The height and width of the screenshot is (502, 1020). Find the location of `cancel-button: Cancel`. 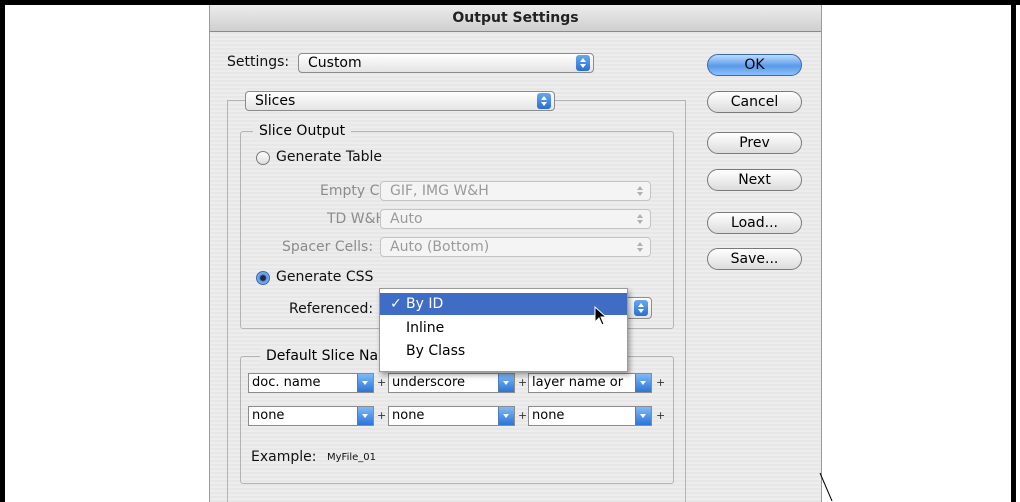

cancel-button: Cancel is located at coordinates (754, 102).